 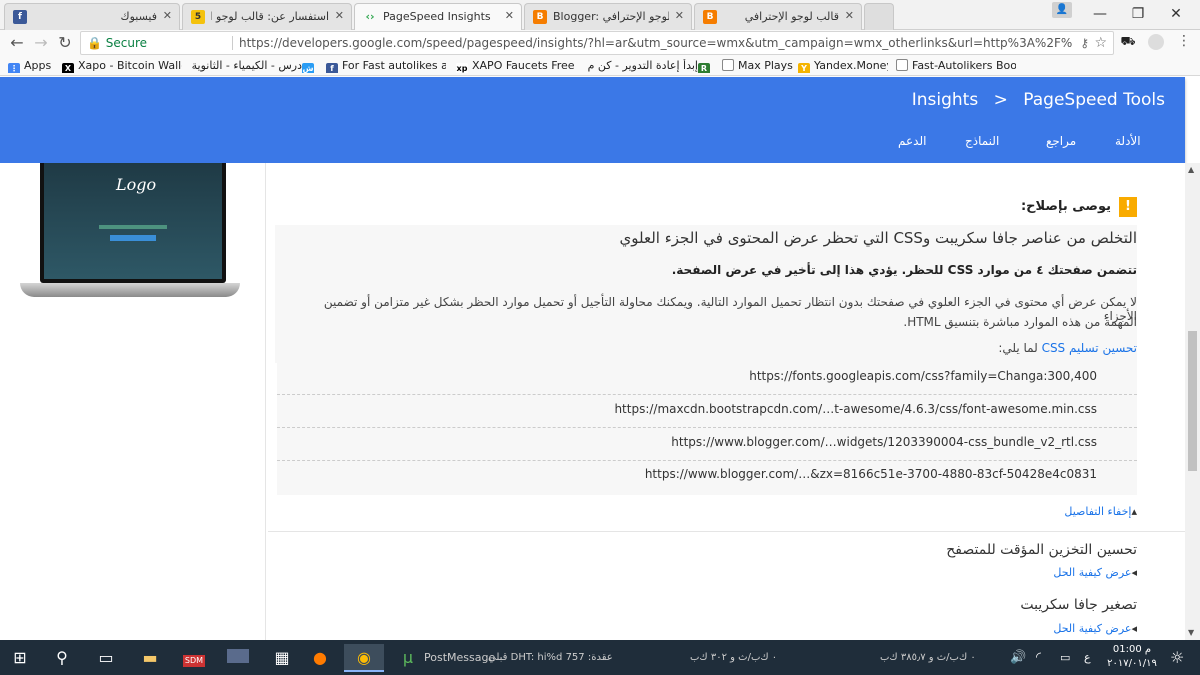 I want to click on scroll-up-icon: ▲, so click(x=1191, y=169).